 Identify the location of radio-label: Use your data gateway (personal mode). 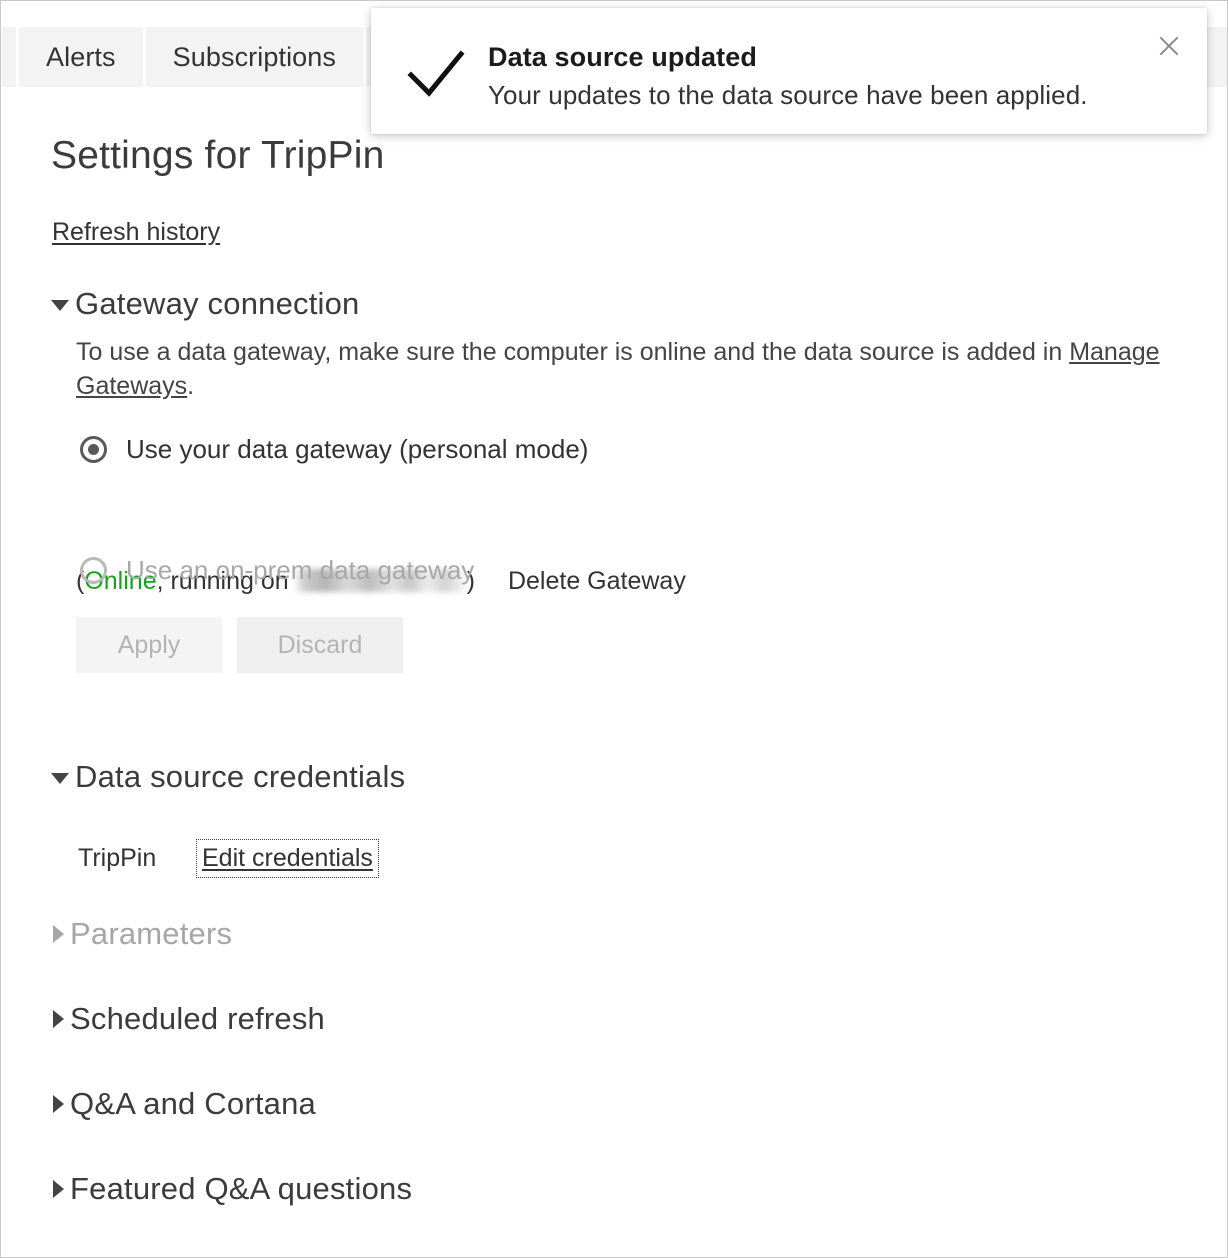
(357, 449).